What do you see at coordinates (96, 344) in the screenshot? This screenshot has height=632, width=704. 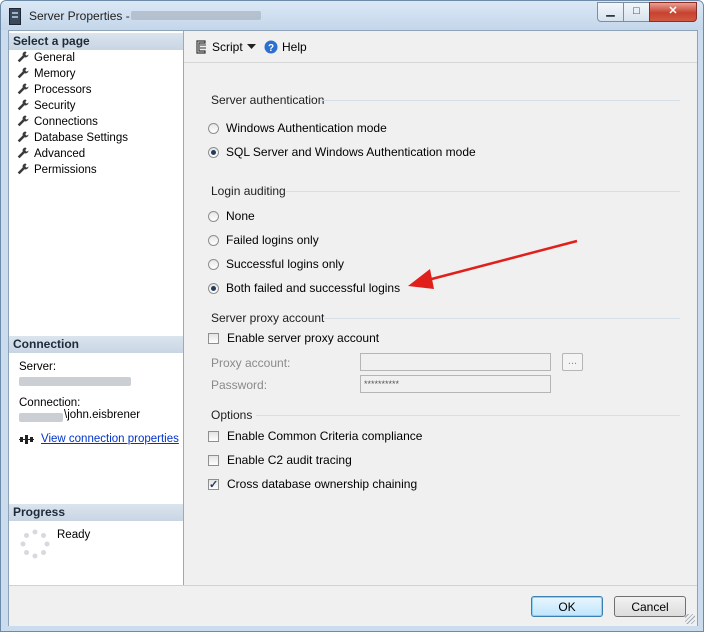 I see `connection-header: Connection` at bounding box center [96, 344].